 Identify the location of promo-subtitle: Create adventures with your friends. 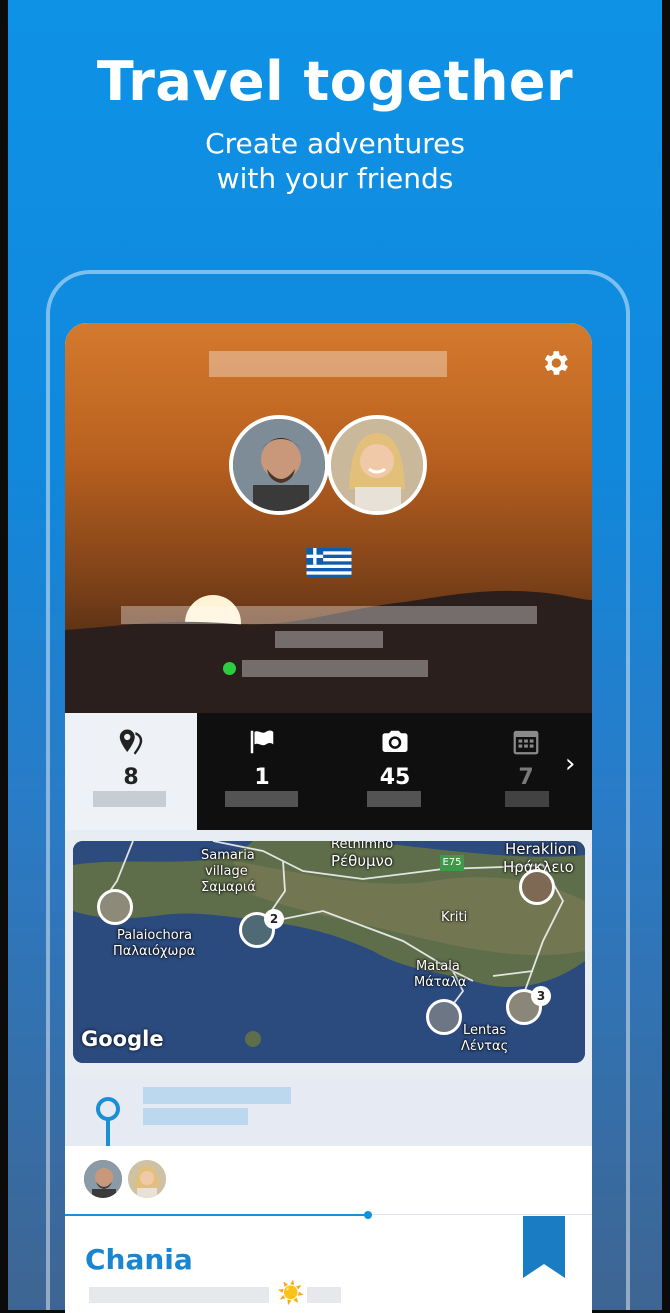
(335, 161).